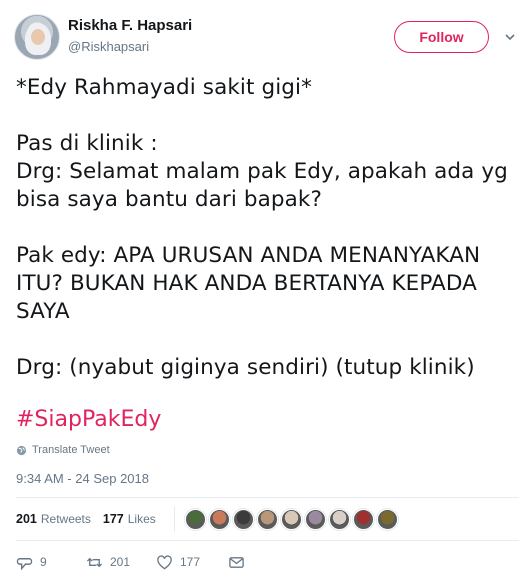 This screenshot has height=585, width=532. Describe the element at coordinates (24, 563) in the screenshot. I see `reply-icon` at that location.